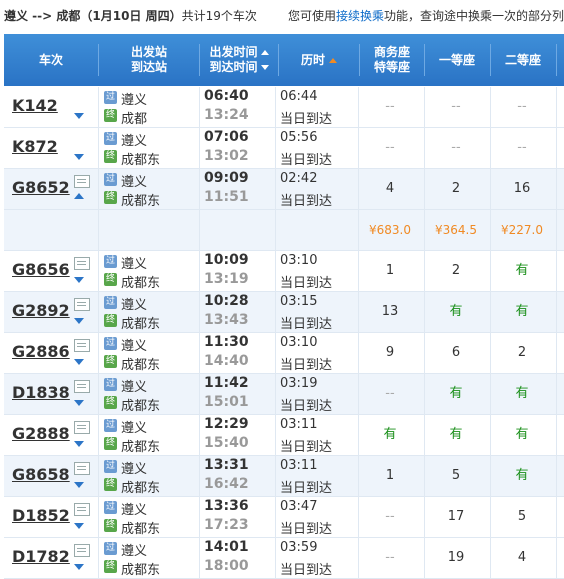  Describe the element at coordinates (284, 148) in the screenshot. I see `table-row: K872 过遵义终成都东 07:06 13:02 05:56 当日到达 -- -- --` at that location.